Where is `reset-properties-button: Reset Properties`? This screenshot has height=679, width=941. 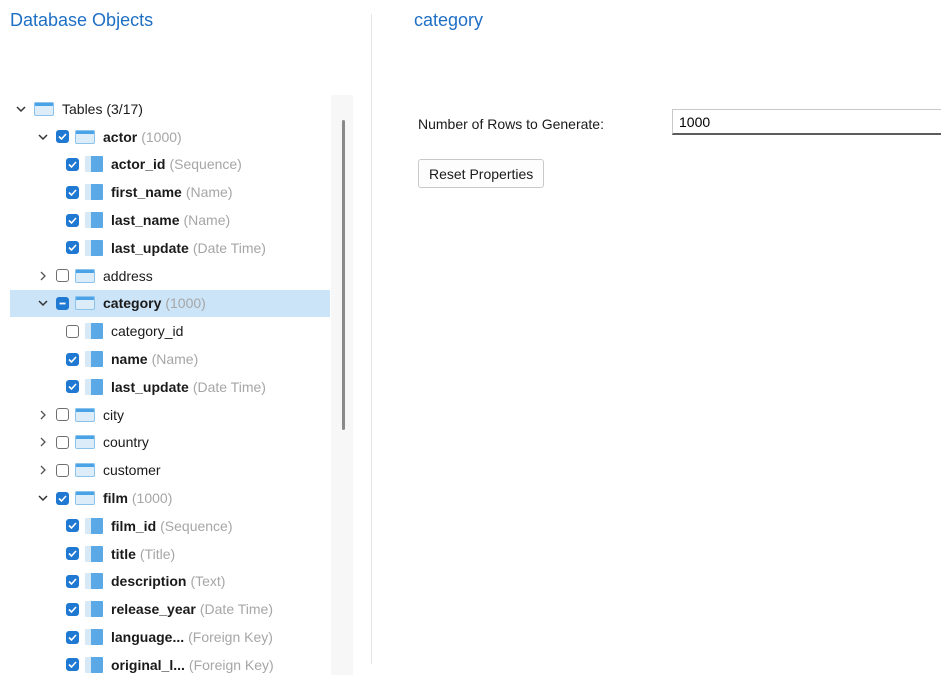
reset-properties-button: Reset Properties is located at coordinates (481, 173).